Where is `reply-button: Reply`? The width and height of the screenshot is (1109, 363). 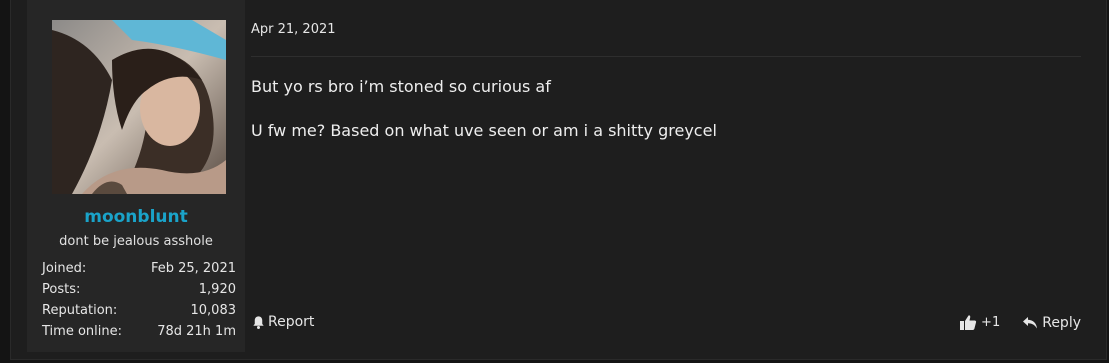 reply-button: Reply is located at coordinates (1051, 323).